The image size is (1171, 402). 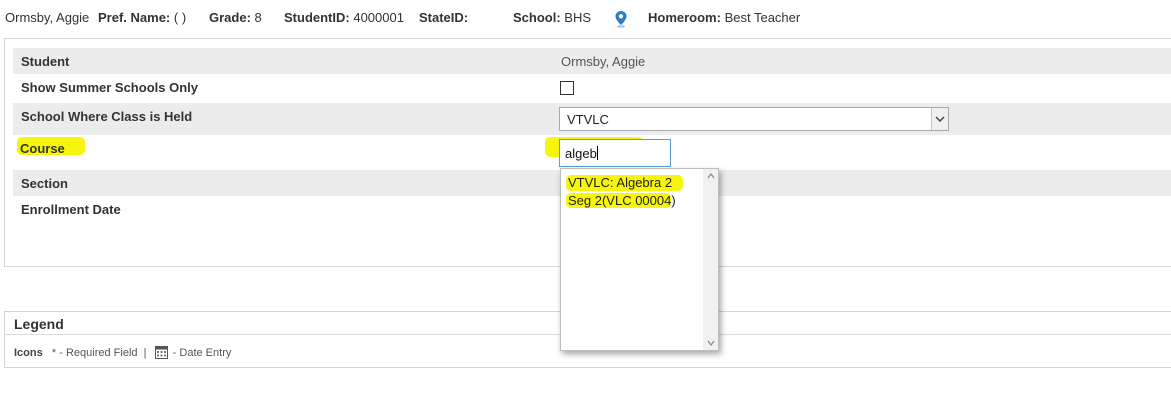 I want to click on course-label: Course, so click(x=42, y=148).